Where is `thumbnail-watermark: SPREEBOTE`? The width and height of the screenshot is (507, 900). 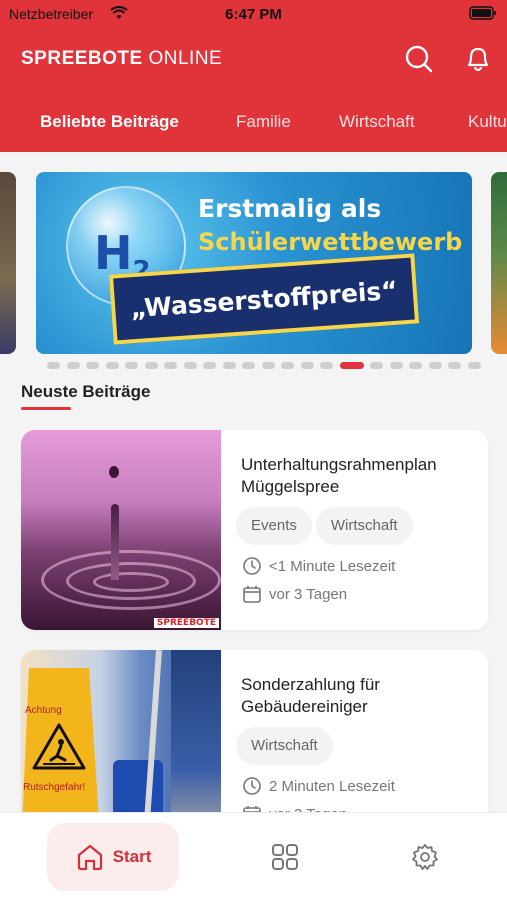
thumbnail-watermark: SPREEBOTE is located at coordinates (186, 623).